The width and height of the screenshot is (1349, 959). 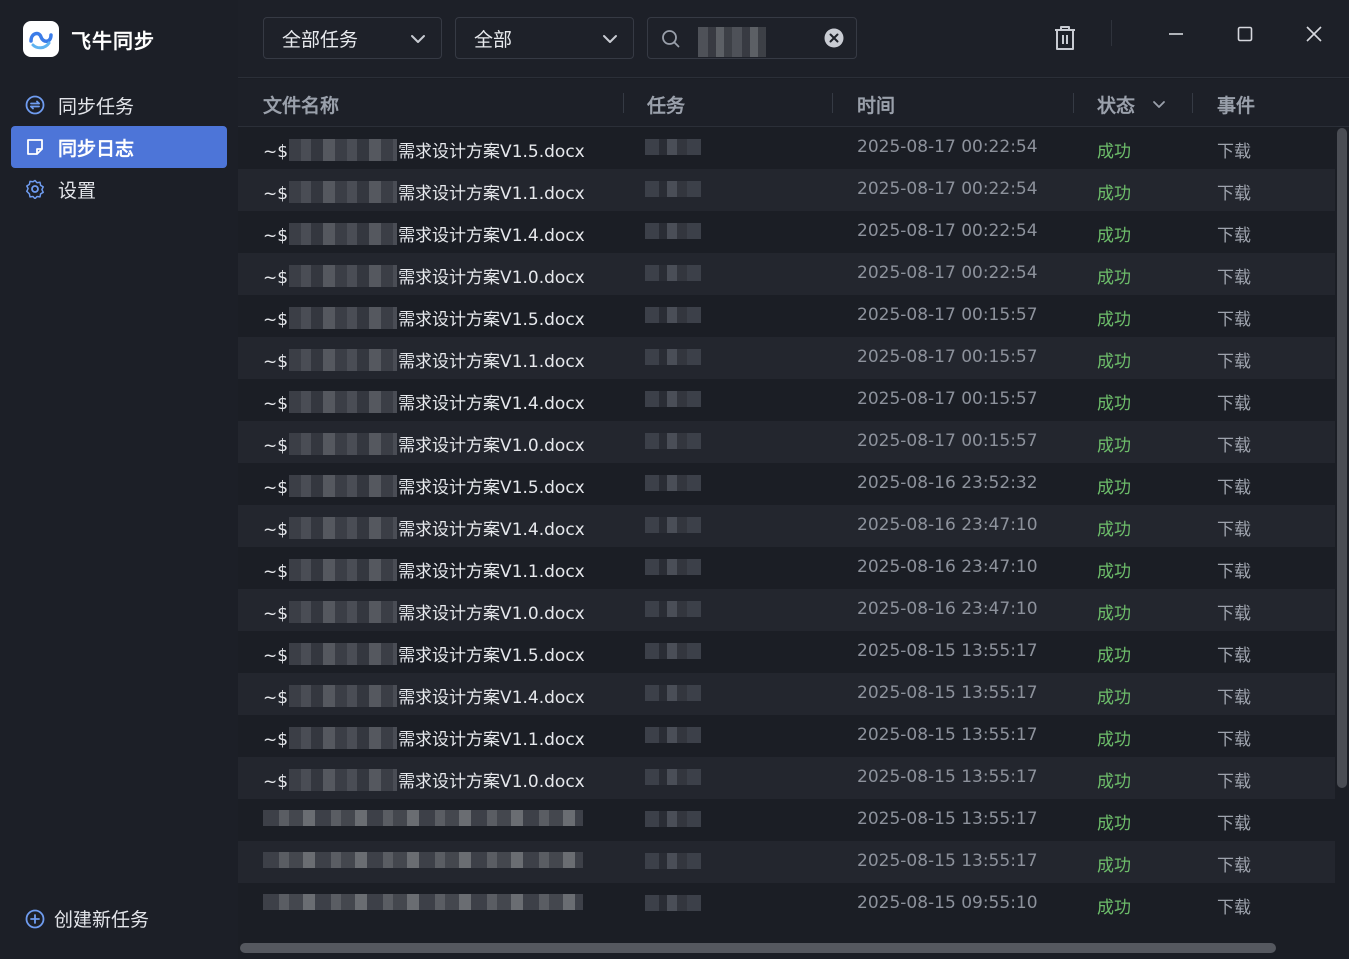 What do you see at coordinates (491, 278) in the screenshot?
I see `file-name: 需求设计方案V1.0.docx` at bounding box center [491, 278].